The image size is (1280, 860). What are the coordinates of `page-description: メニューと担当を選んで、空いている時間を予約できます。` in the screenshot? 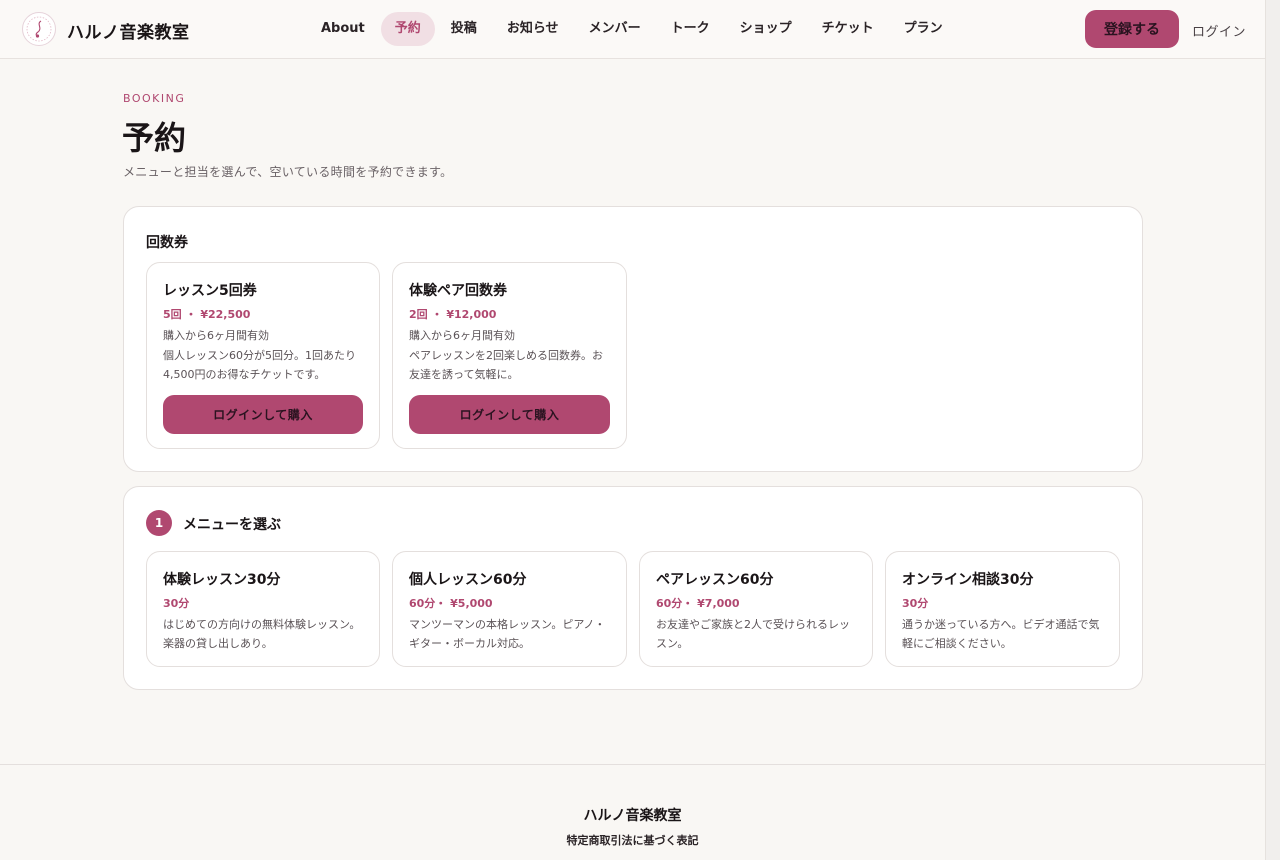 It's located at (288, 172).